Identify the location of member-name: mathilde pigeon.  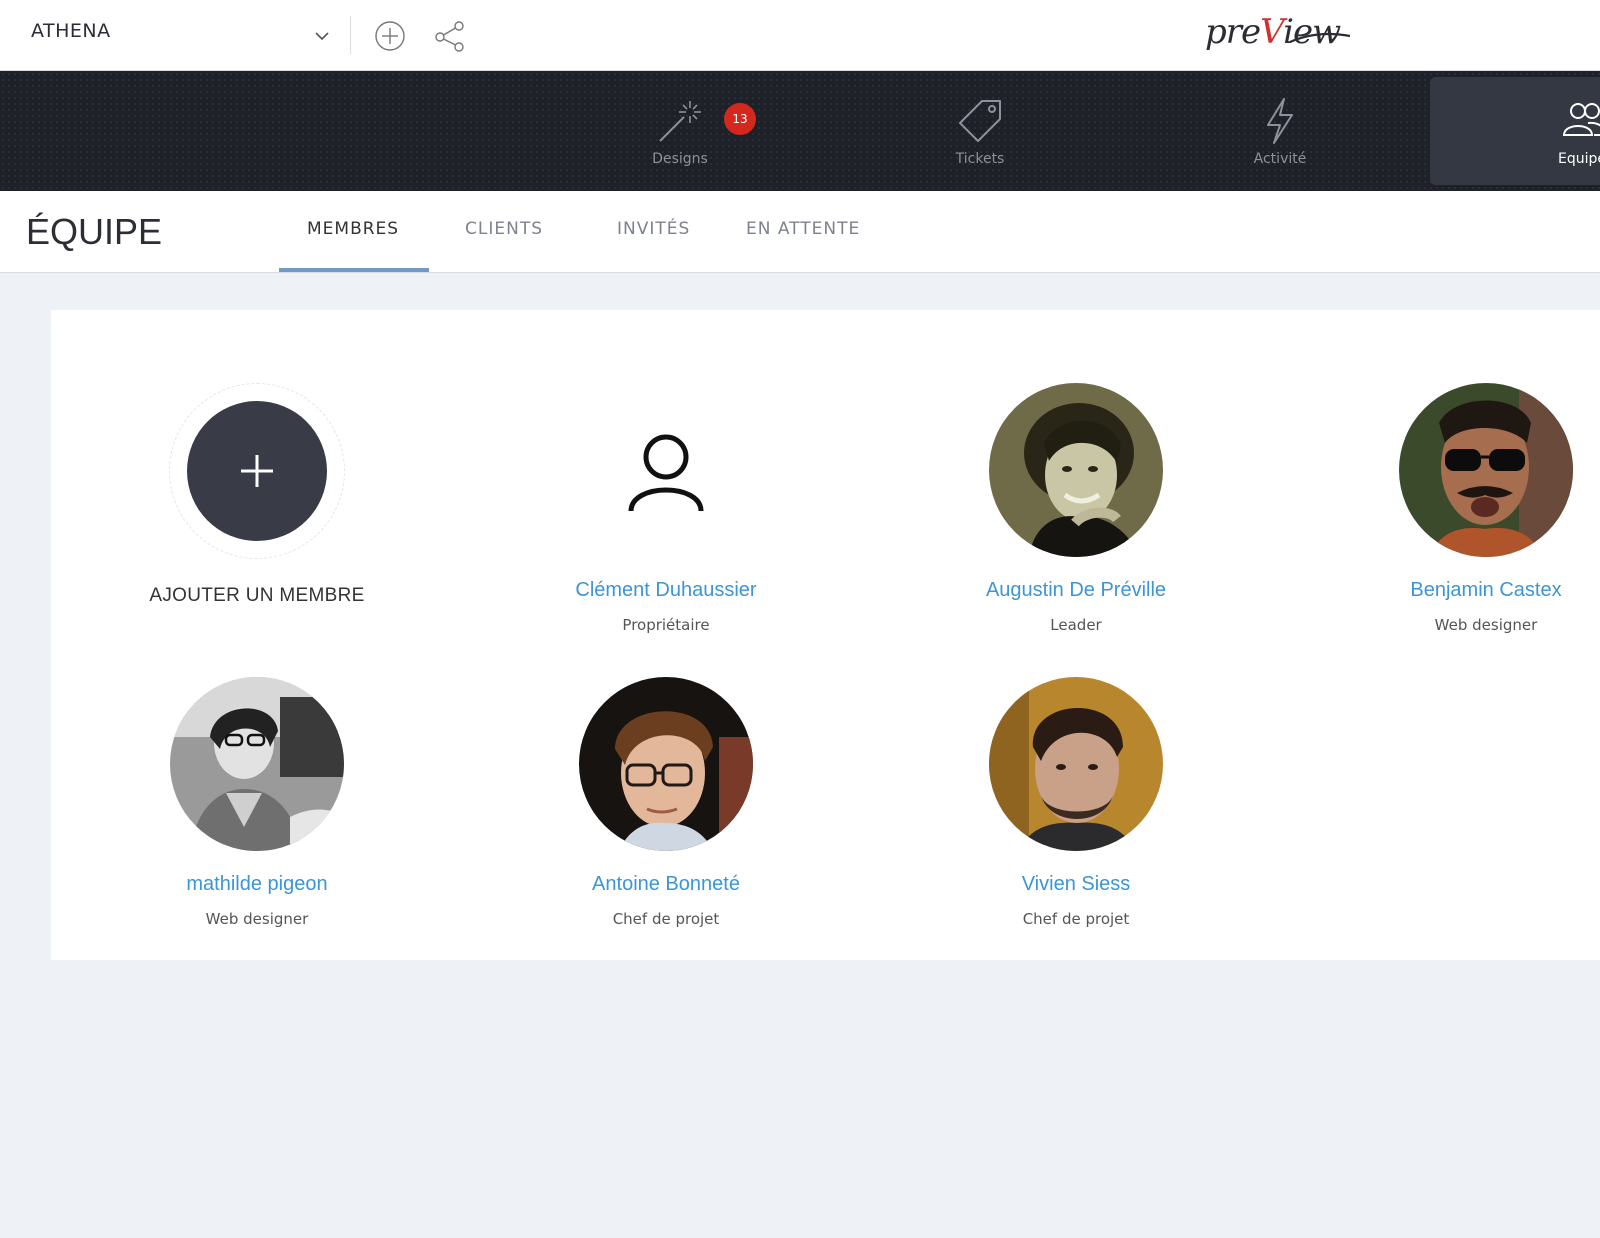
(257, 884).